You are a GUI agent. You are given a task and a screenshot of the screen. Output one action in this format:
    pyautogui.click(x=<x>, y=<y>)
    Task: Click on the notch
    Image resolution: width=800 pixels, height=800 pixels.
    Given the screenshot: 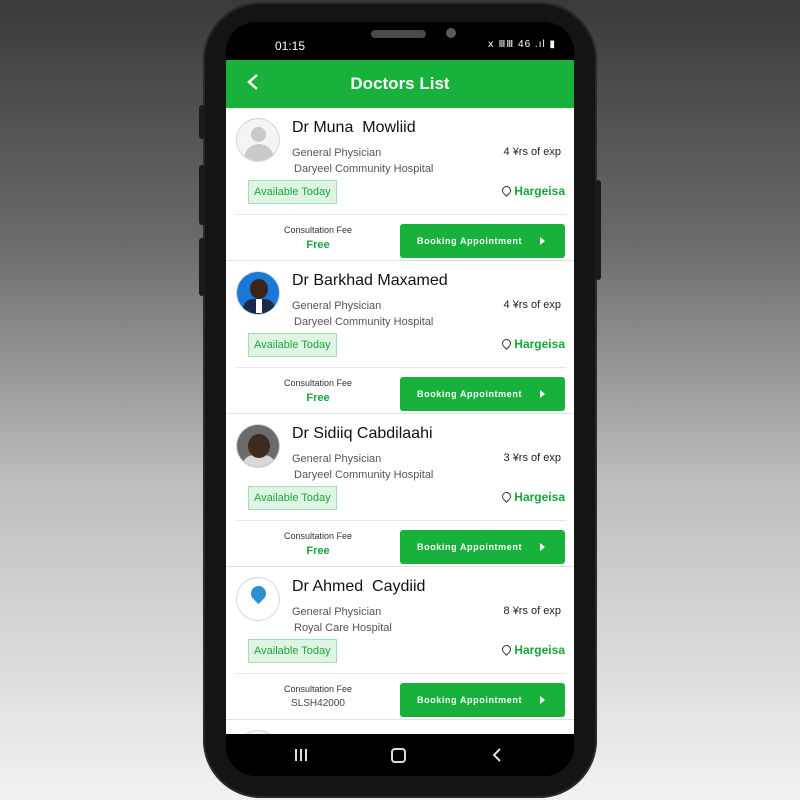 What is the action you would take?
    pyautogui.click(x=405, y=34)
    